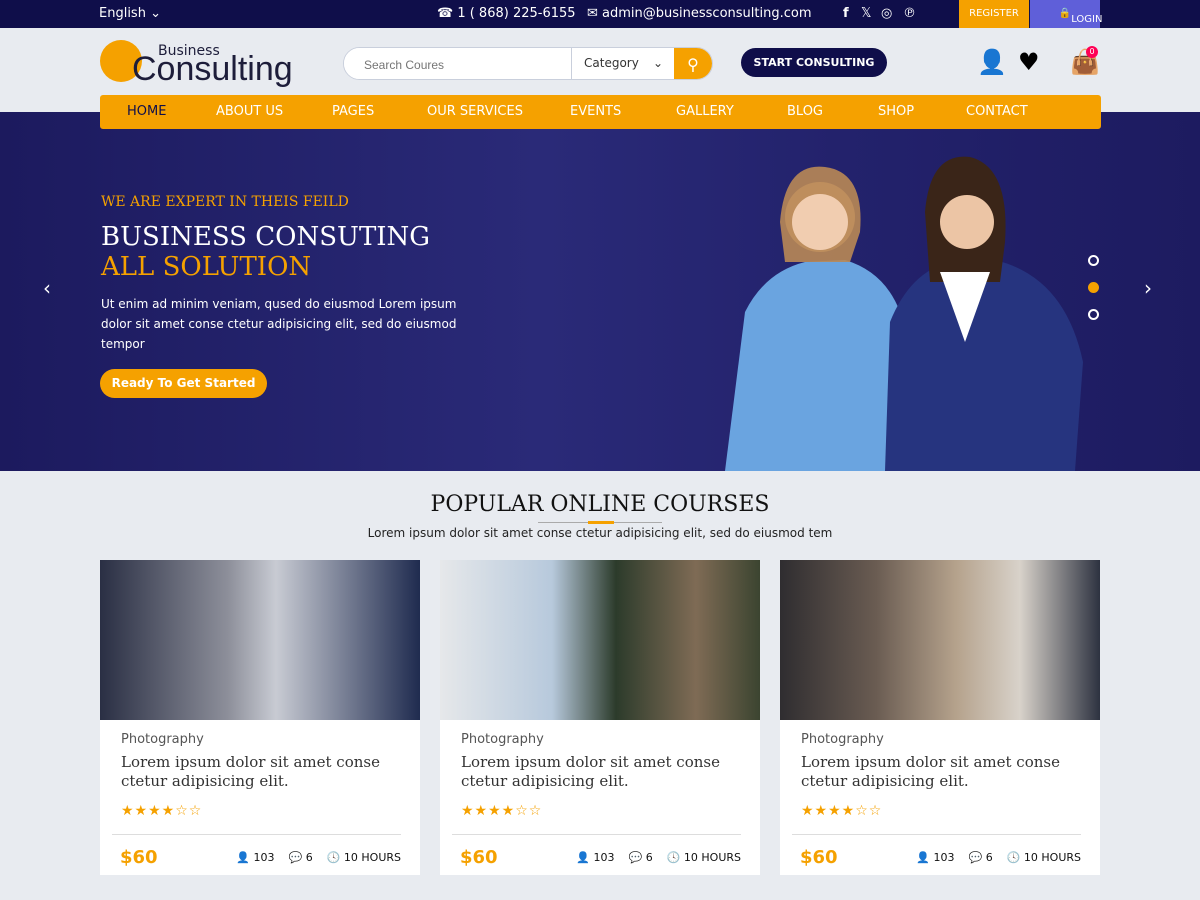  I want to click on nav-gallery: GALLERY, so click(705, 111).